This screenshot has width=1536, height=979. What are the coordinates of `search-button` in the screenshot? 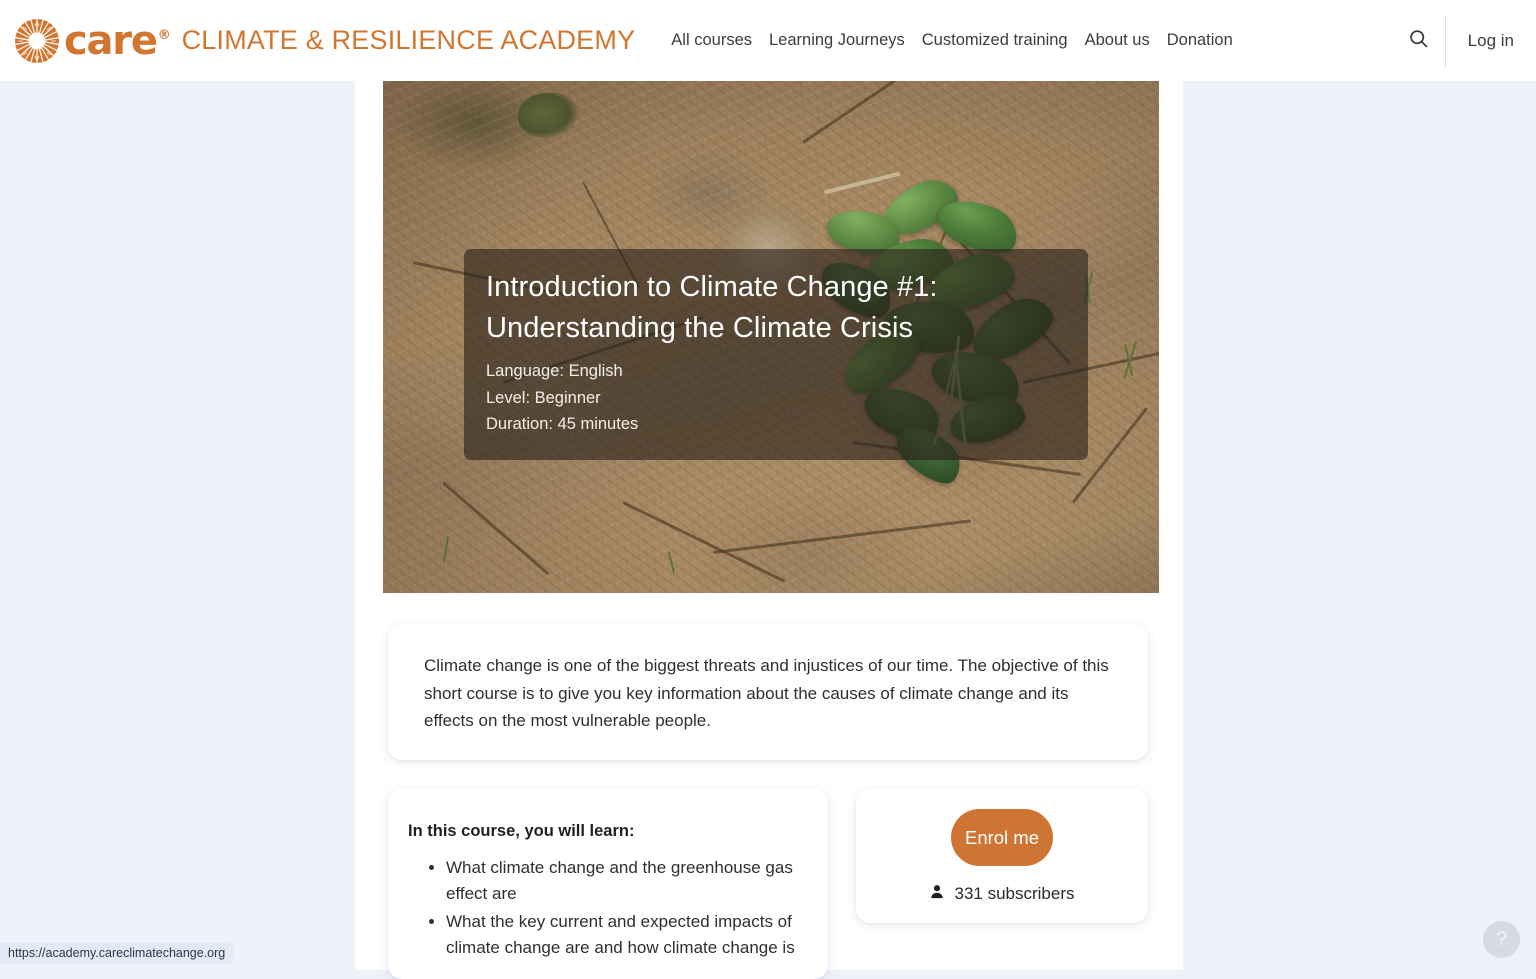 It's located at (1419, 41).